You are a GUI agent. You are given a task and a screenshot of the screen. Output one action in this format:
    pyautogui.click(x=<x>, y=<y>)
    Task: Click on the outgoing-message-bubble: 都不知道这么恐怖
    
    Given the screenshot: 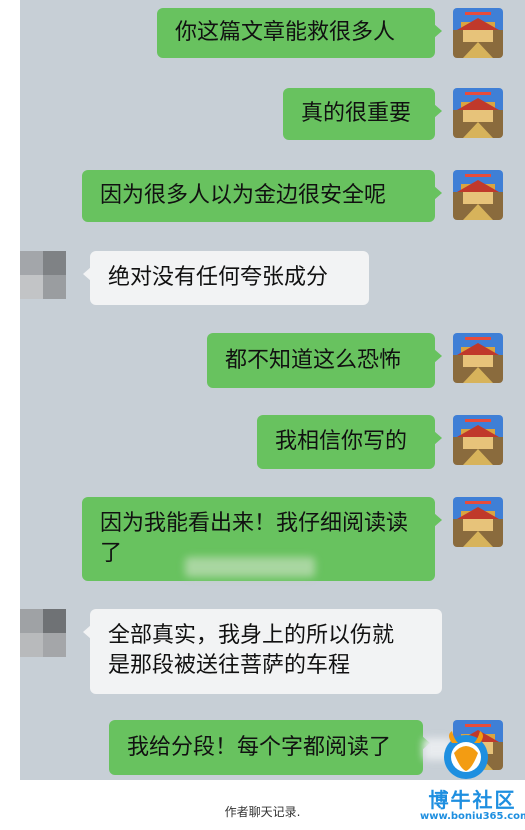 What is the action you would take?
    pyautogui.click(x=324, y=360)
    